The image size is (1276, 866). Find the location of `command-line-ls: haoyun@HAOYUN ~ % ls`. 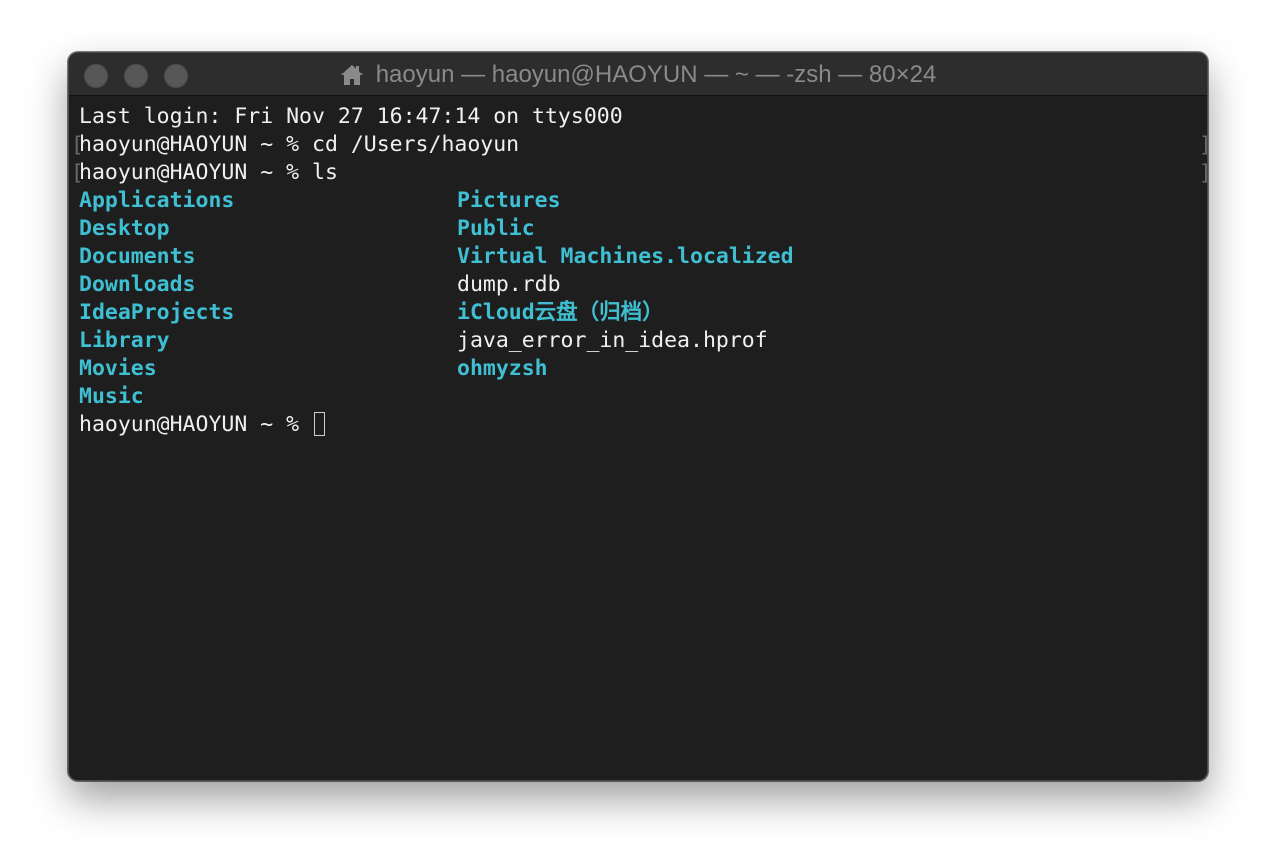

command-line-ls: haoyun@HAOYUN ~ % ls is located at coordinates (208, 173).